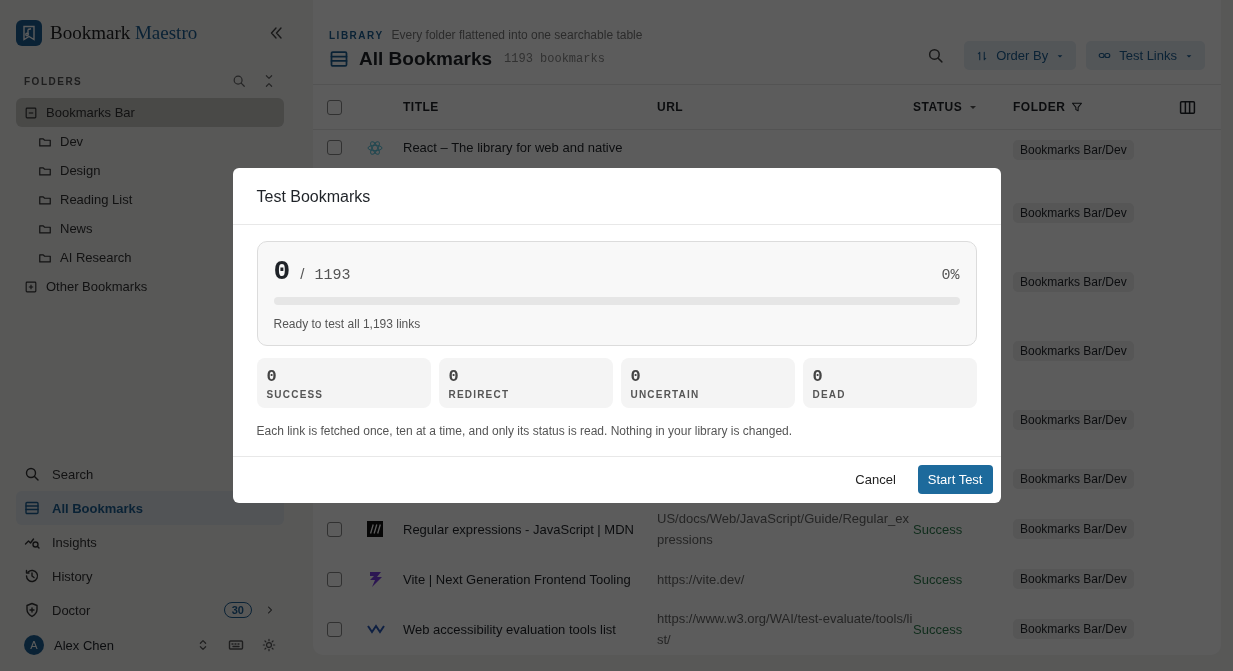 Image resolution: width=1233 pixels, height=671 pixels. Describe the element at coordinates (479, 394) in the screenshot. I see `stat-label: REDIRECT` at that location.